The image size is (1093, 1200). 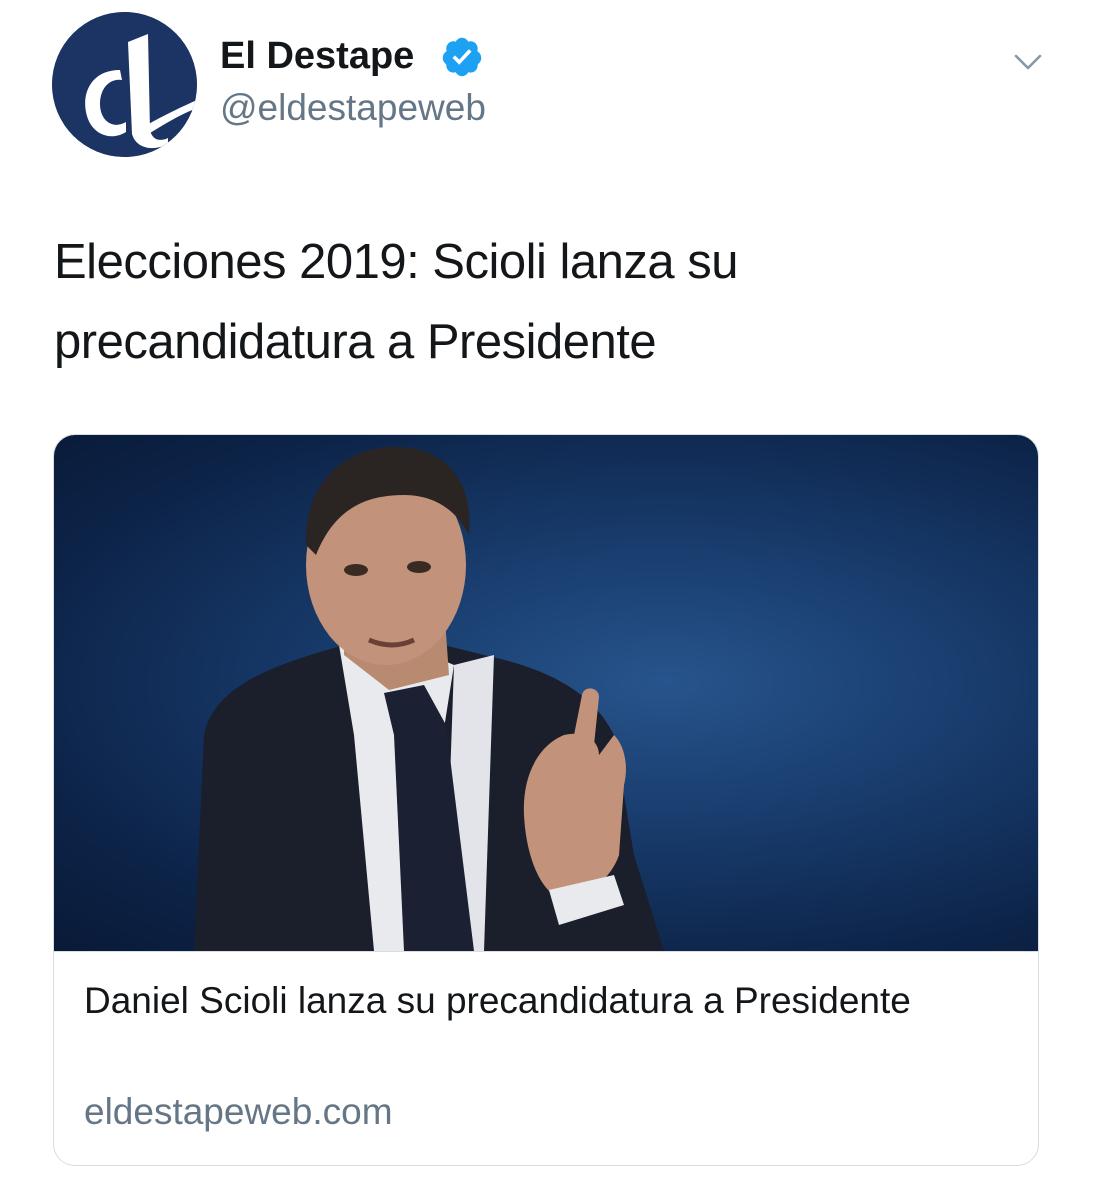 I want to click on handle: @eldestapeweb, so click(x=353, y=108).